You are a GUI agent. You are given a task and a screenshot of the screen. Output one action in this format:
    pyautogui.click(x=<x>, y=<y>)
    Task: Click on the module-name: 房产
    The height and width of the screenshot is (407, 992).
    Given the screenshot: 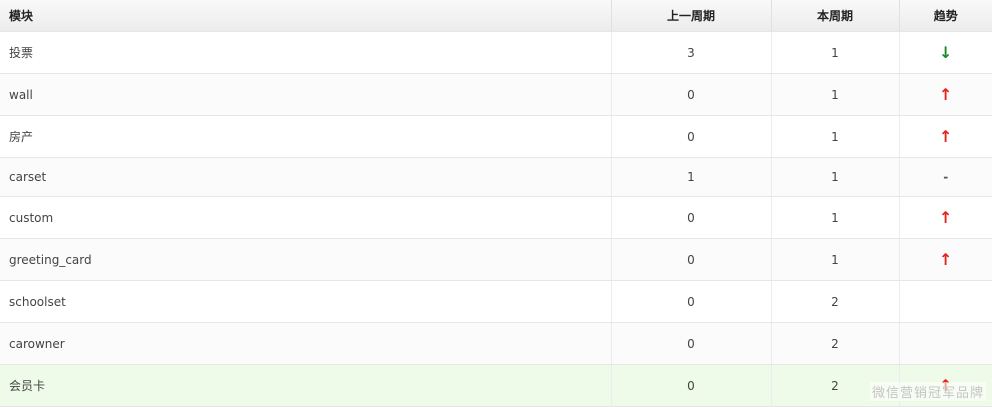 What is the action you would take?
    pyautogui.click(x=306, y=136)
    